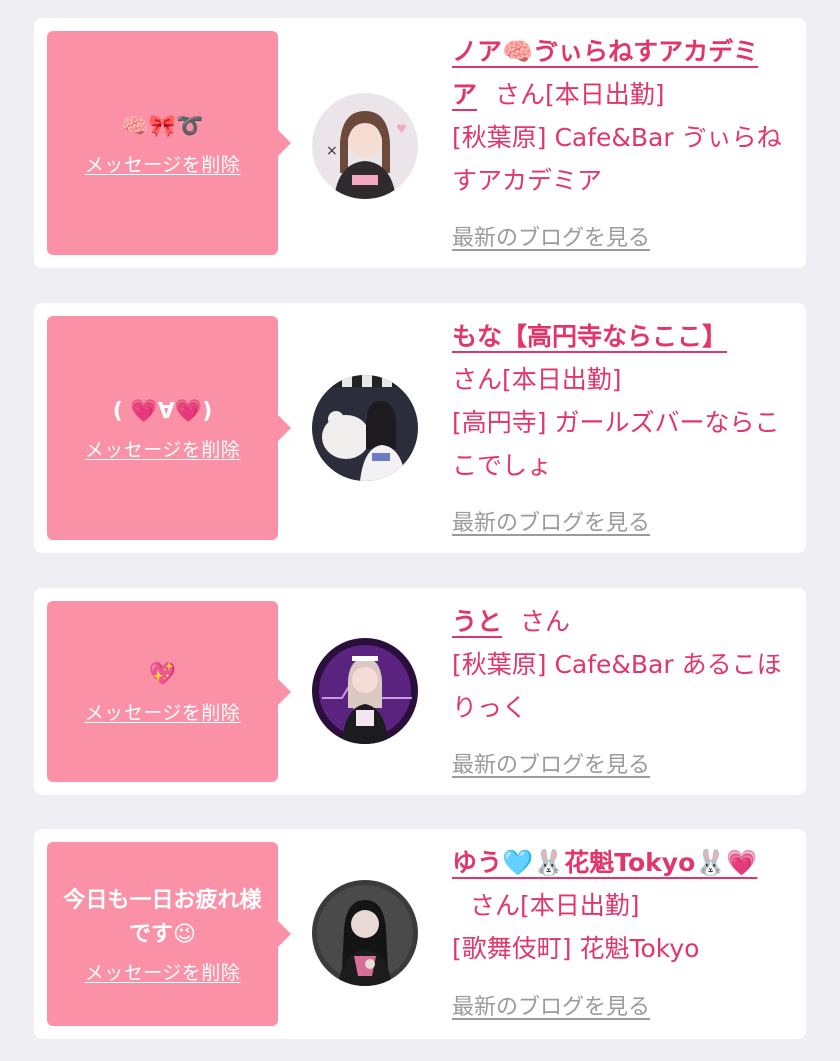 The image size is (840, 1061). Describe the element at coordinates (617, 686) in the screenshot. I see `shop-name: [秋葉原] Cafe&Bar あるこほりっく` at that location.